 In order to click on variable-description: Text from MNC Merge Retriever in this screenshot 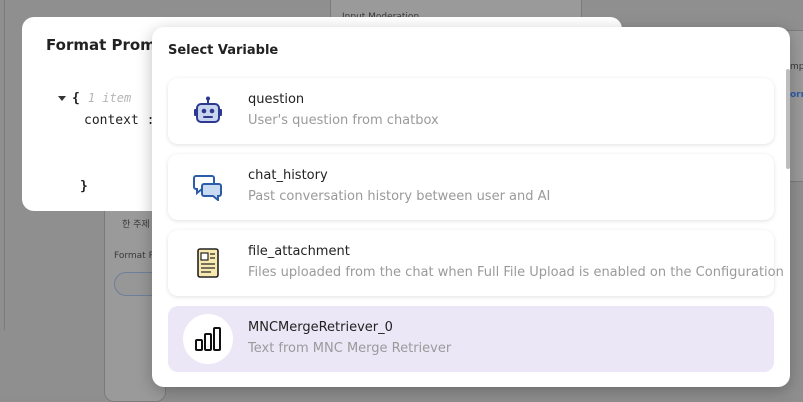, I will do `click(350, 348)`.